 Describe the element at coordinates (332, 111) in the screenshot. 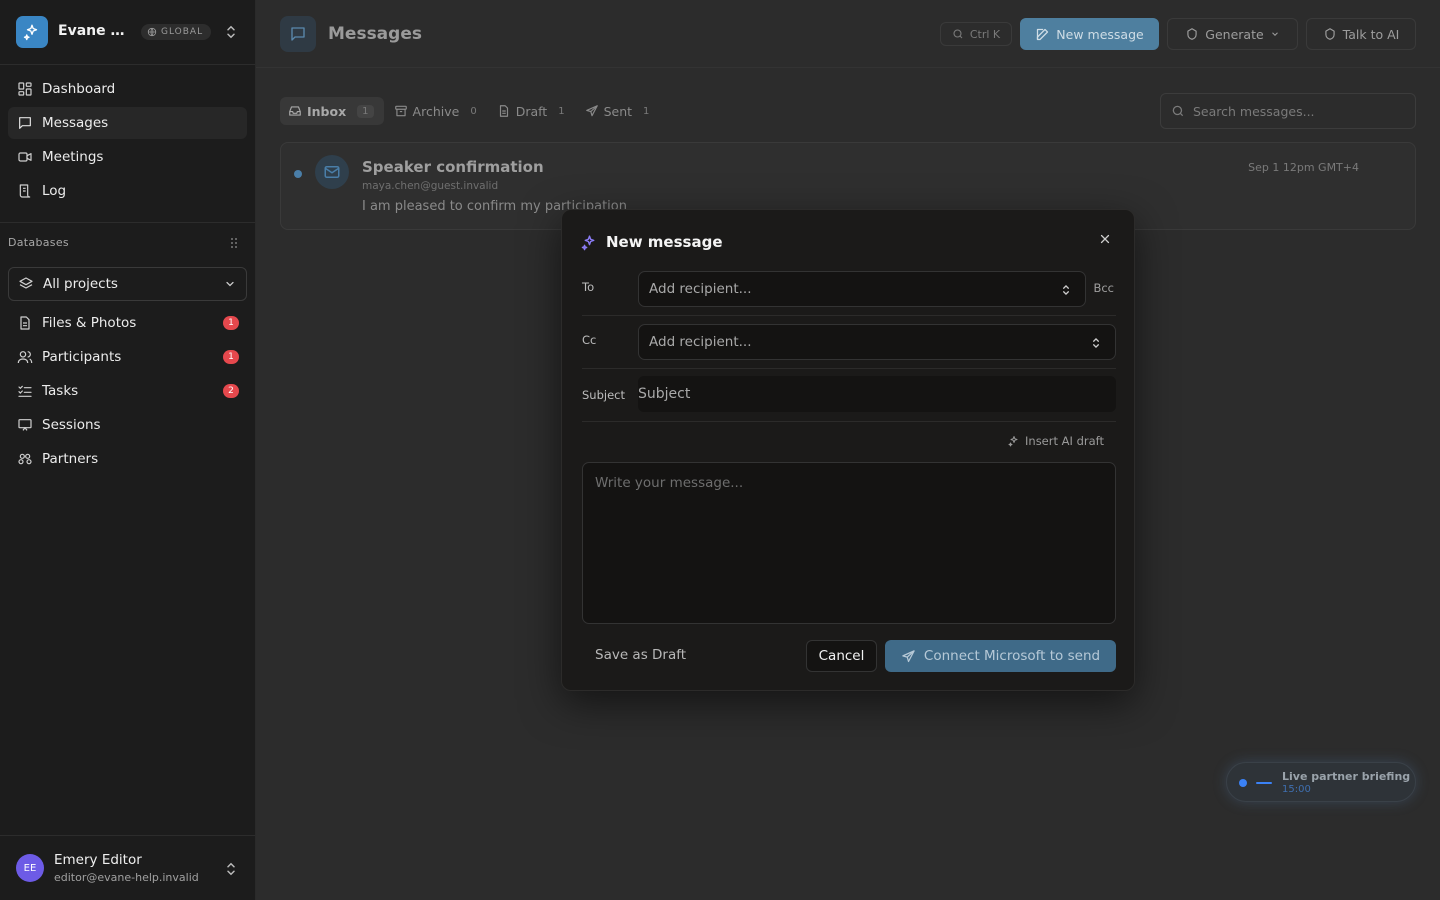

I see `tab-inbox: Inbox 1` at that location.